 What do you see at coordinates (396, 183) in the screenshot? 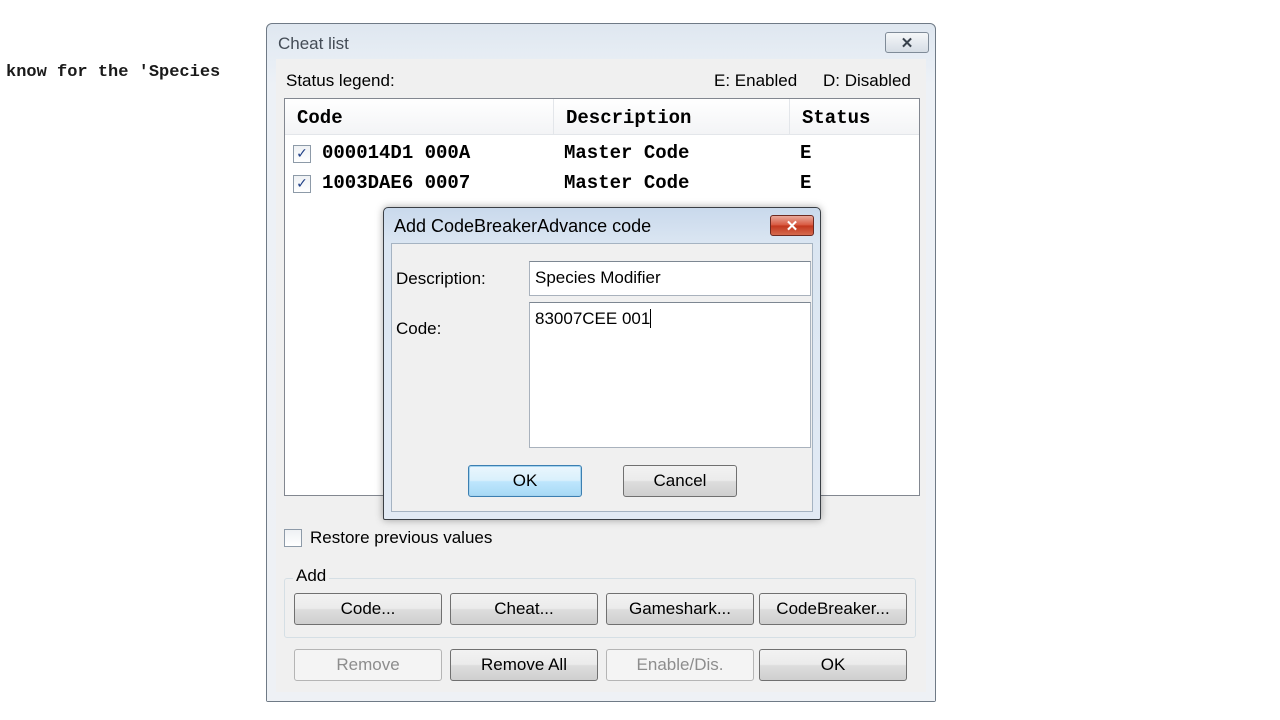
I see `row-code: 1003DAE6 0007` at bounding box center [396, 183].